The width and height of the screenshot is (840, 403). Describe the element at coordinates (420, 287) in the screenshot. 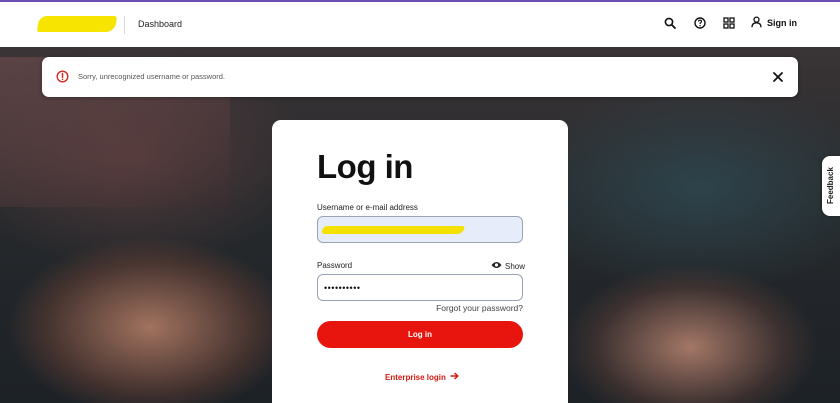

I see `password-field: ••••••••••` at that location.